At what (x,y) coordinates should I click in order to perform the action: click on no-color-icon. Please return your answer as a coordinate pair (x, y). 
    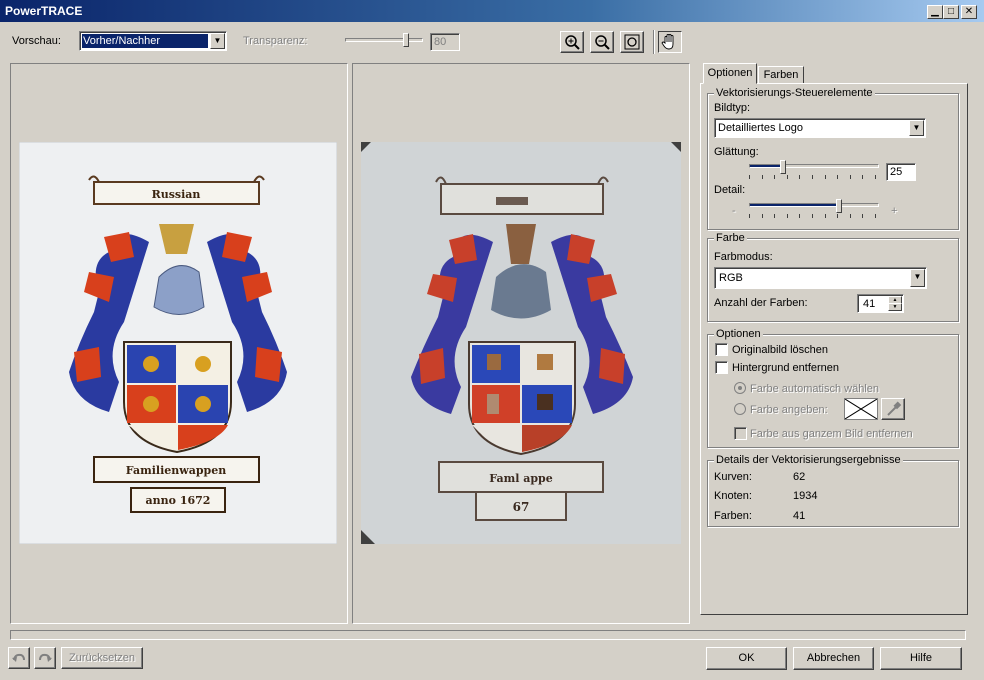
    Looking at the image, I should click on (861, 409).